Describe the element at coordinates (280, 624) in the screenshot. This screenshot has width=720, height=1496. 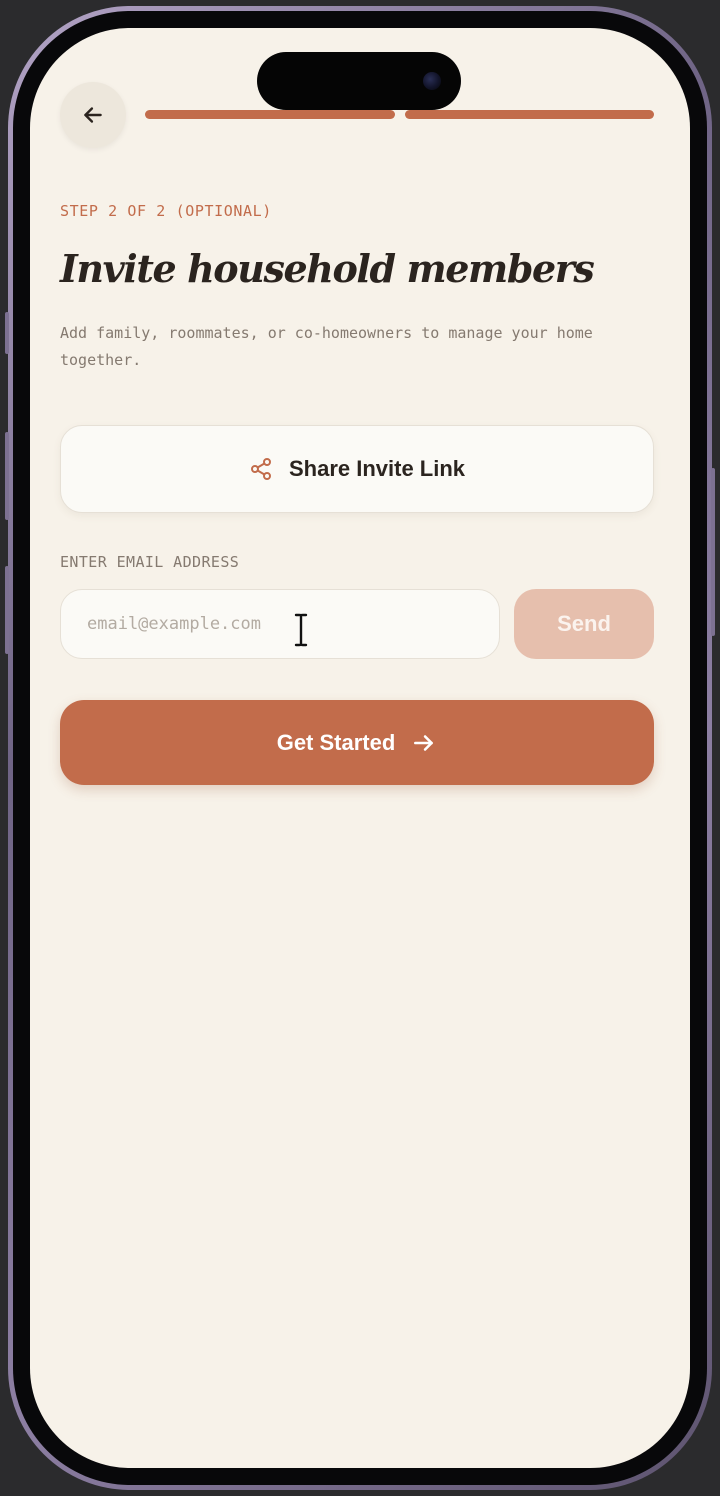
I see `email-input` at that location.